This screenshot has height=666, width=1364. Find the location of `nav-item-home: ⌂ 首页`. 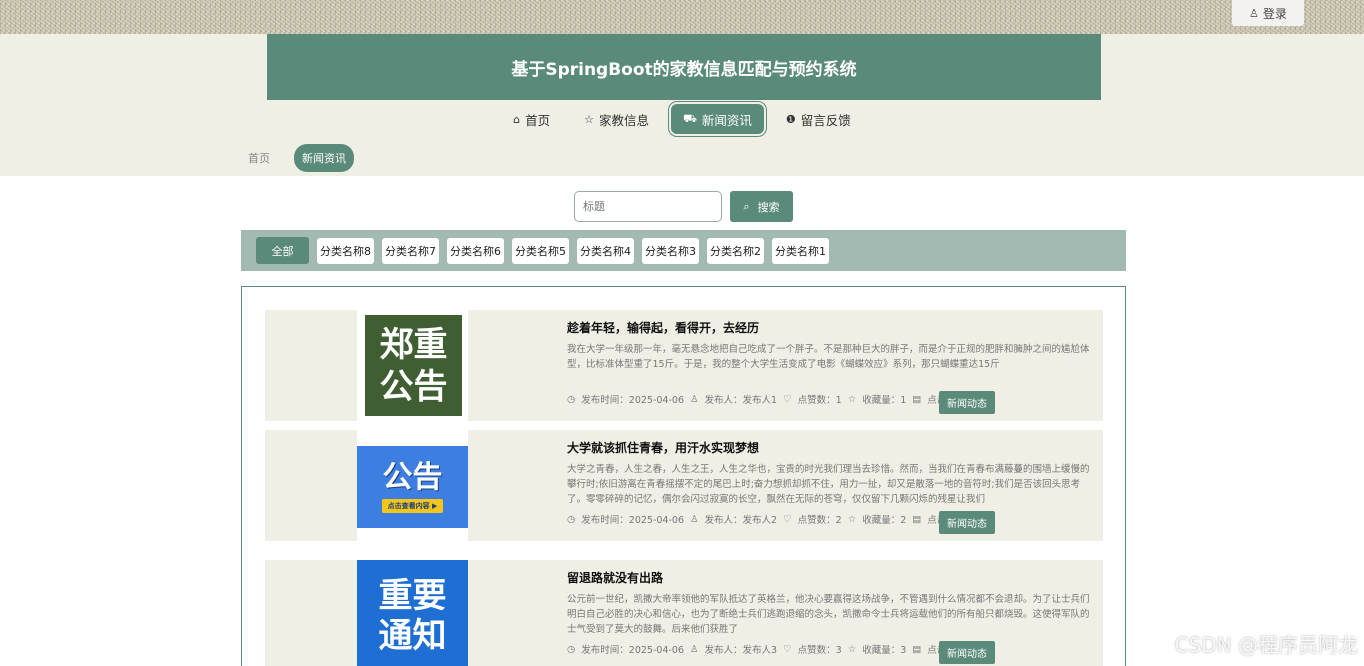

nav-item-home: ⌂ 首页 is located at coordinates (531, 119).